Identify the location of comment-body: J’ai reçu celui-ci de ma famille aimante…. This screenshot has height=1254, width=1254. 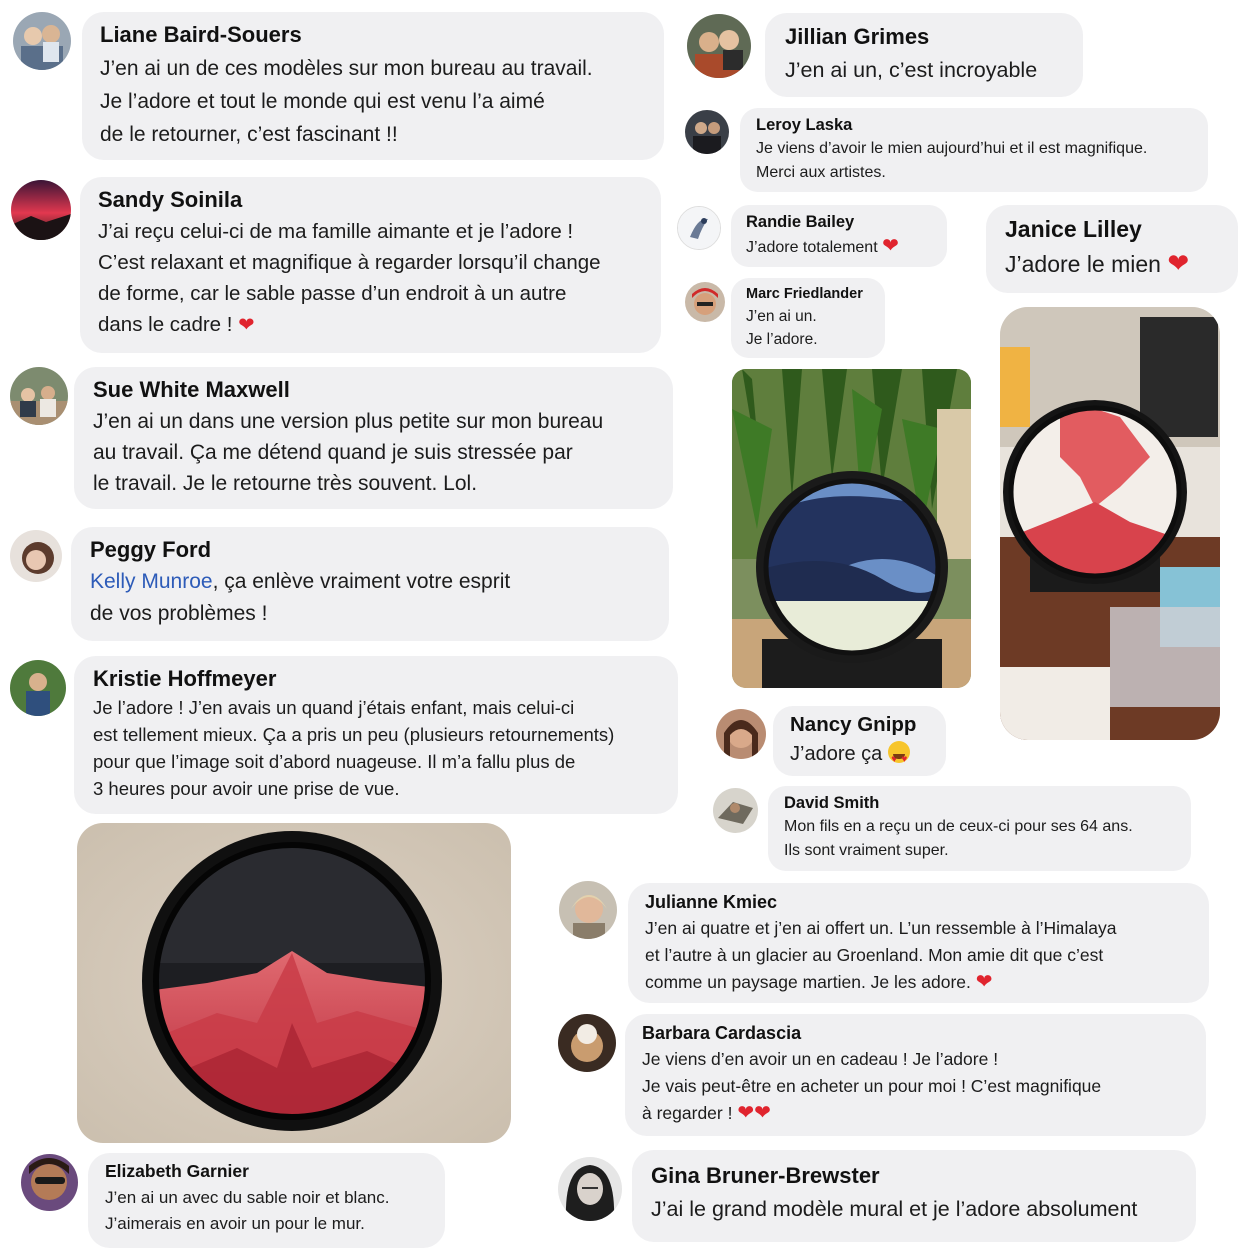
(349, 278).